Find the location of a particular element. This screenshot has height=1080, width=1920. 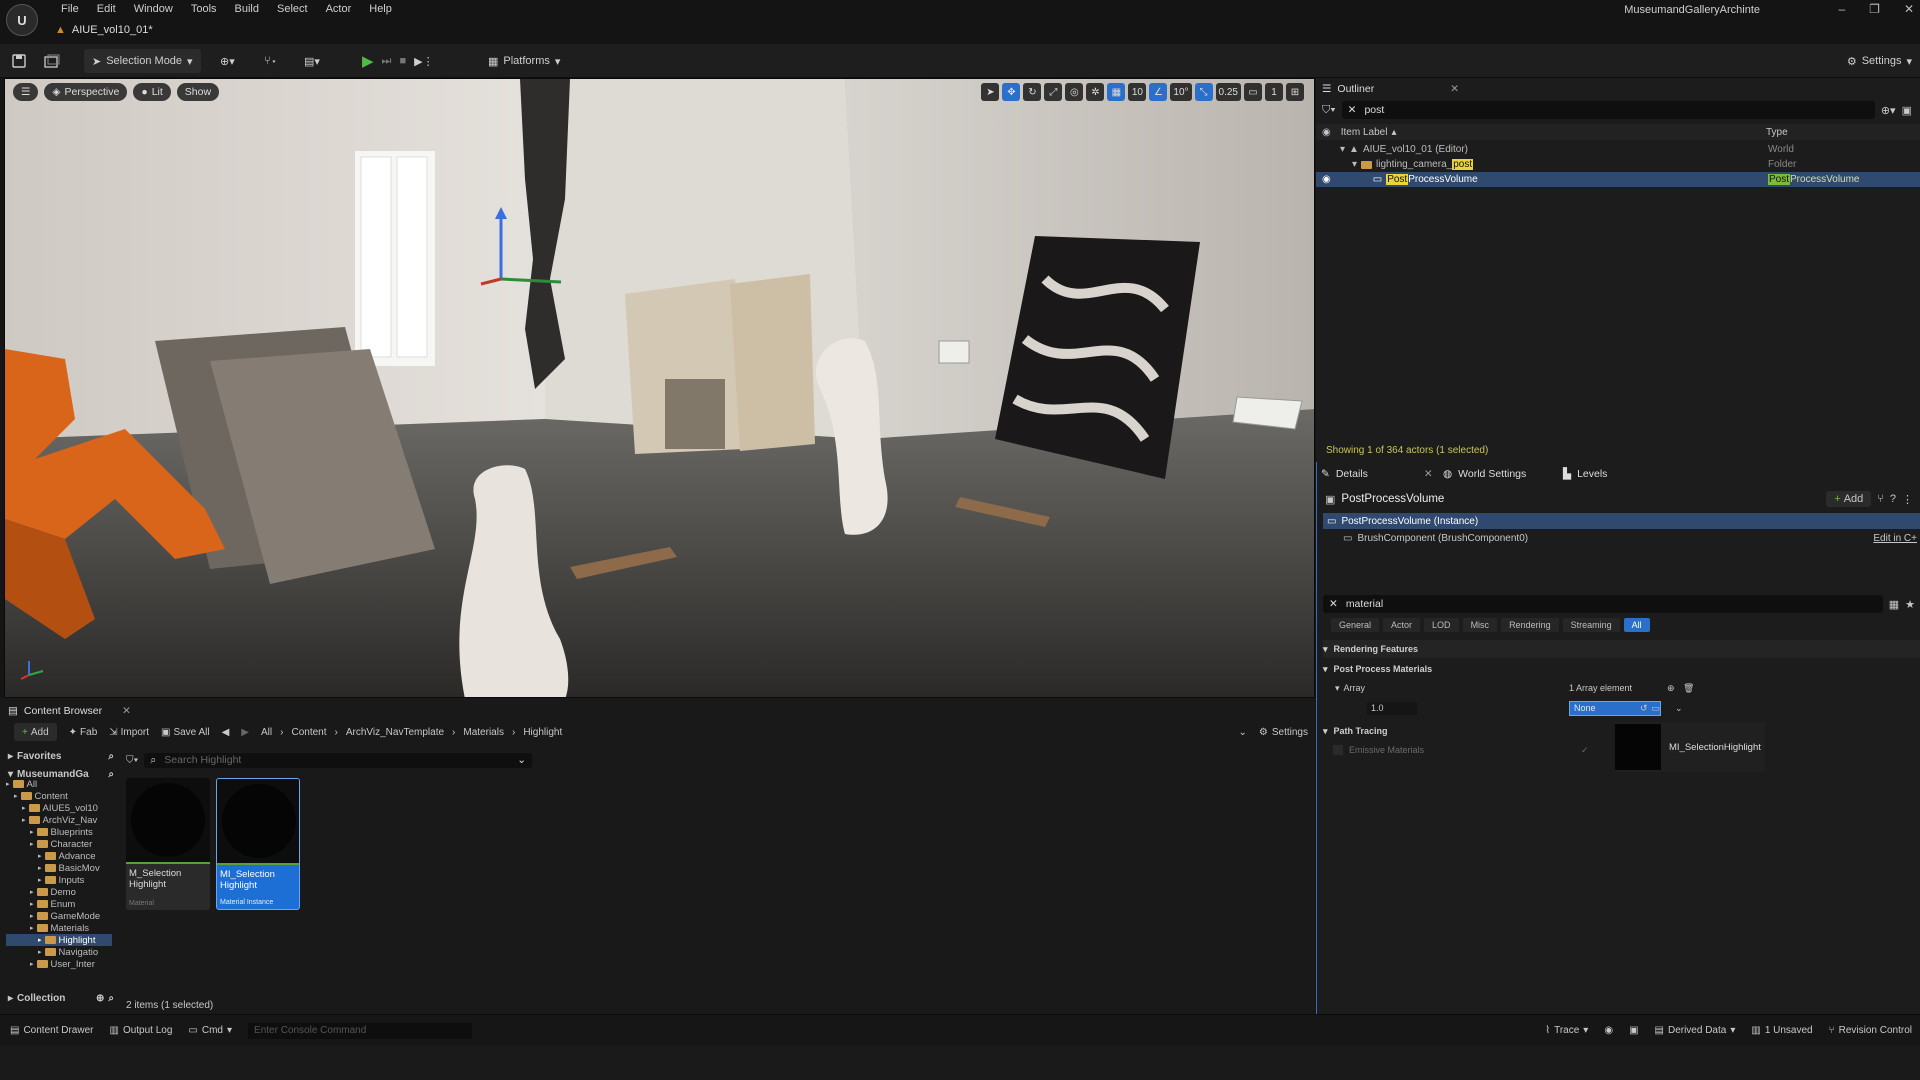

tree-folder-item: ▸ Materials is located at coordinates (59, 928).